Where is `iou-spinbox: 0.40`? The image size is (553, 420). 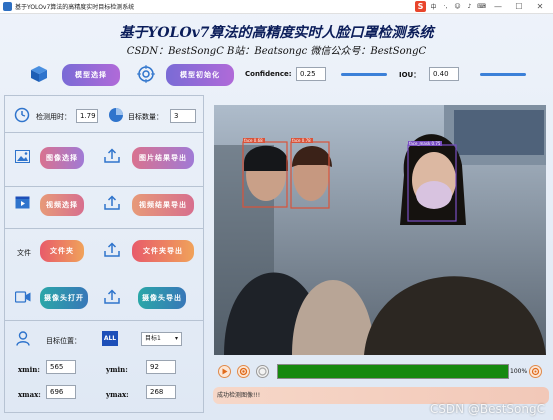 iou-spinbox: 0.40 is located at coordinates (444, 74).